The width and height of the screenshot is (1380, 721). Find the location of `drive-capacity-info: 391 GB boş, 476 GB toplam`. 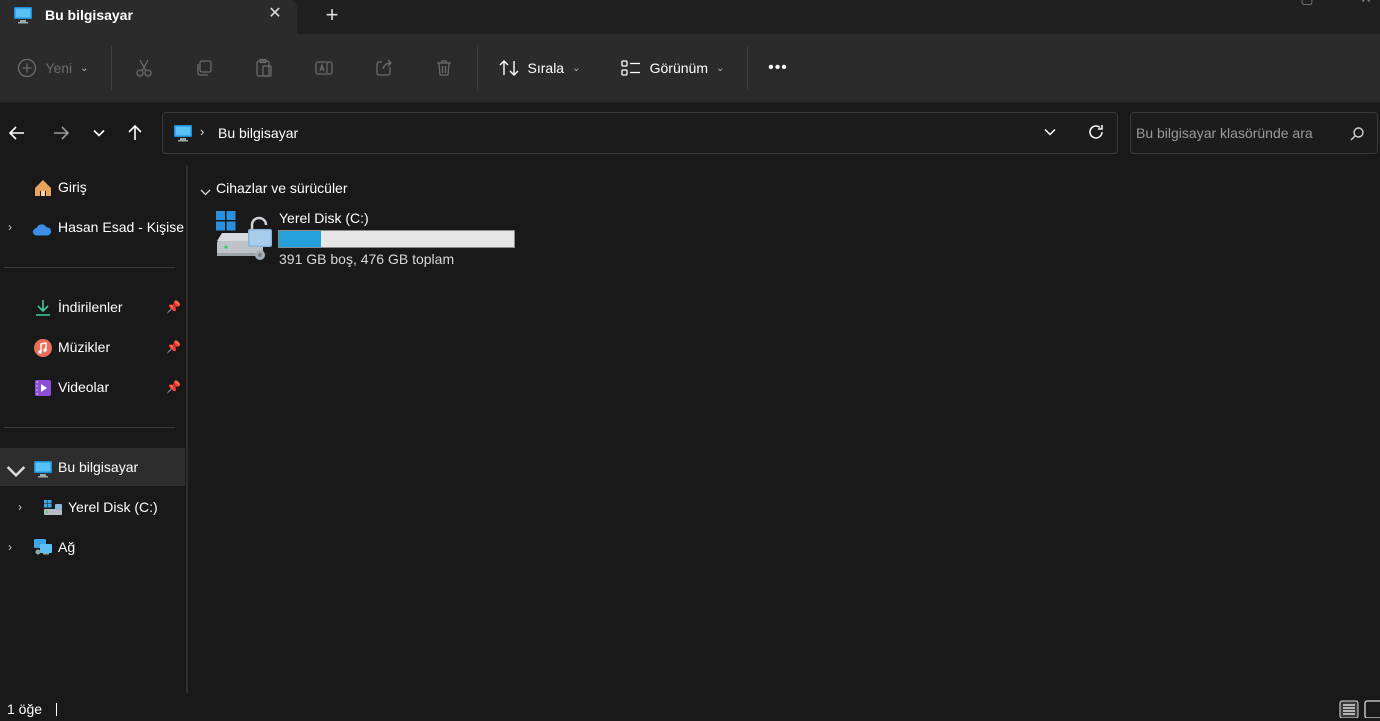

drive-capacity-info: 391 GB boş, 476 GB toplam is located at coordinates (367, 259).